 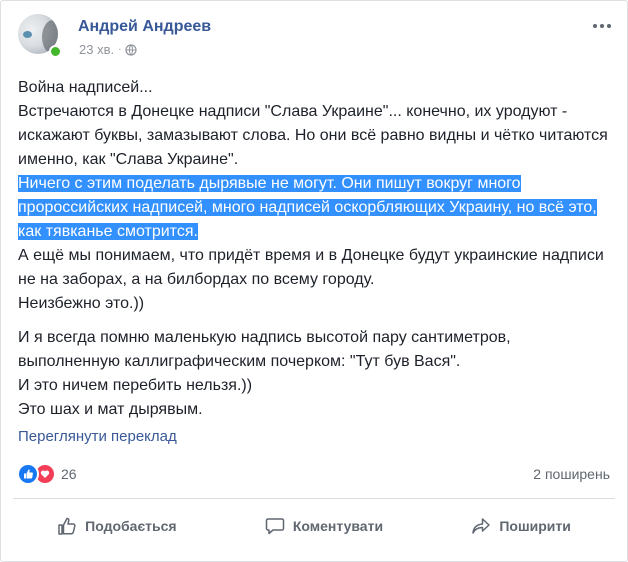 I want to click on online-status-dot, so click(x=55, y=51).